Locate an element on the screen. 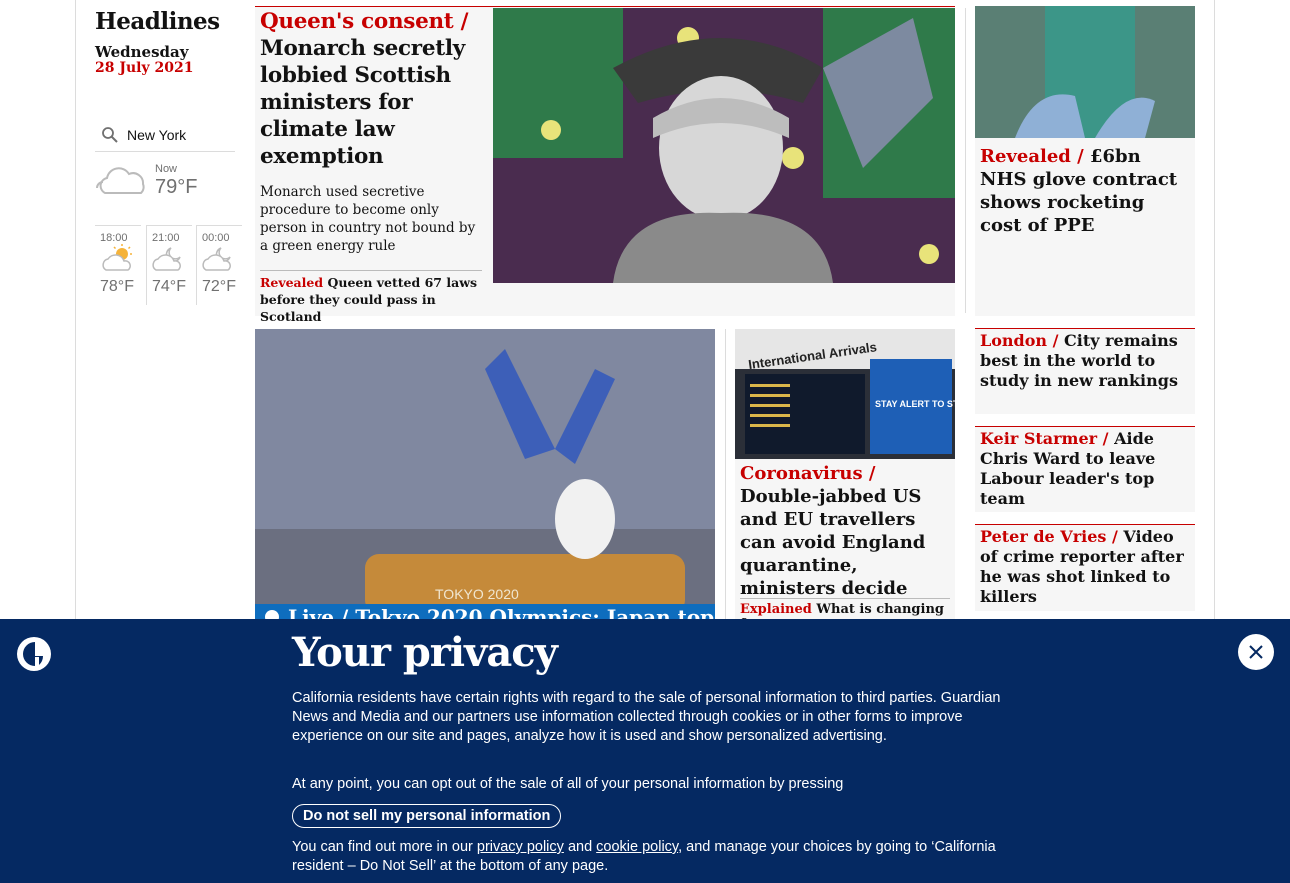 Image resolution: width=1290 pixels, height=883 pixels. search-icon is located at coordinates (110, 134).